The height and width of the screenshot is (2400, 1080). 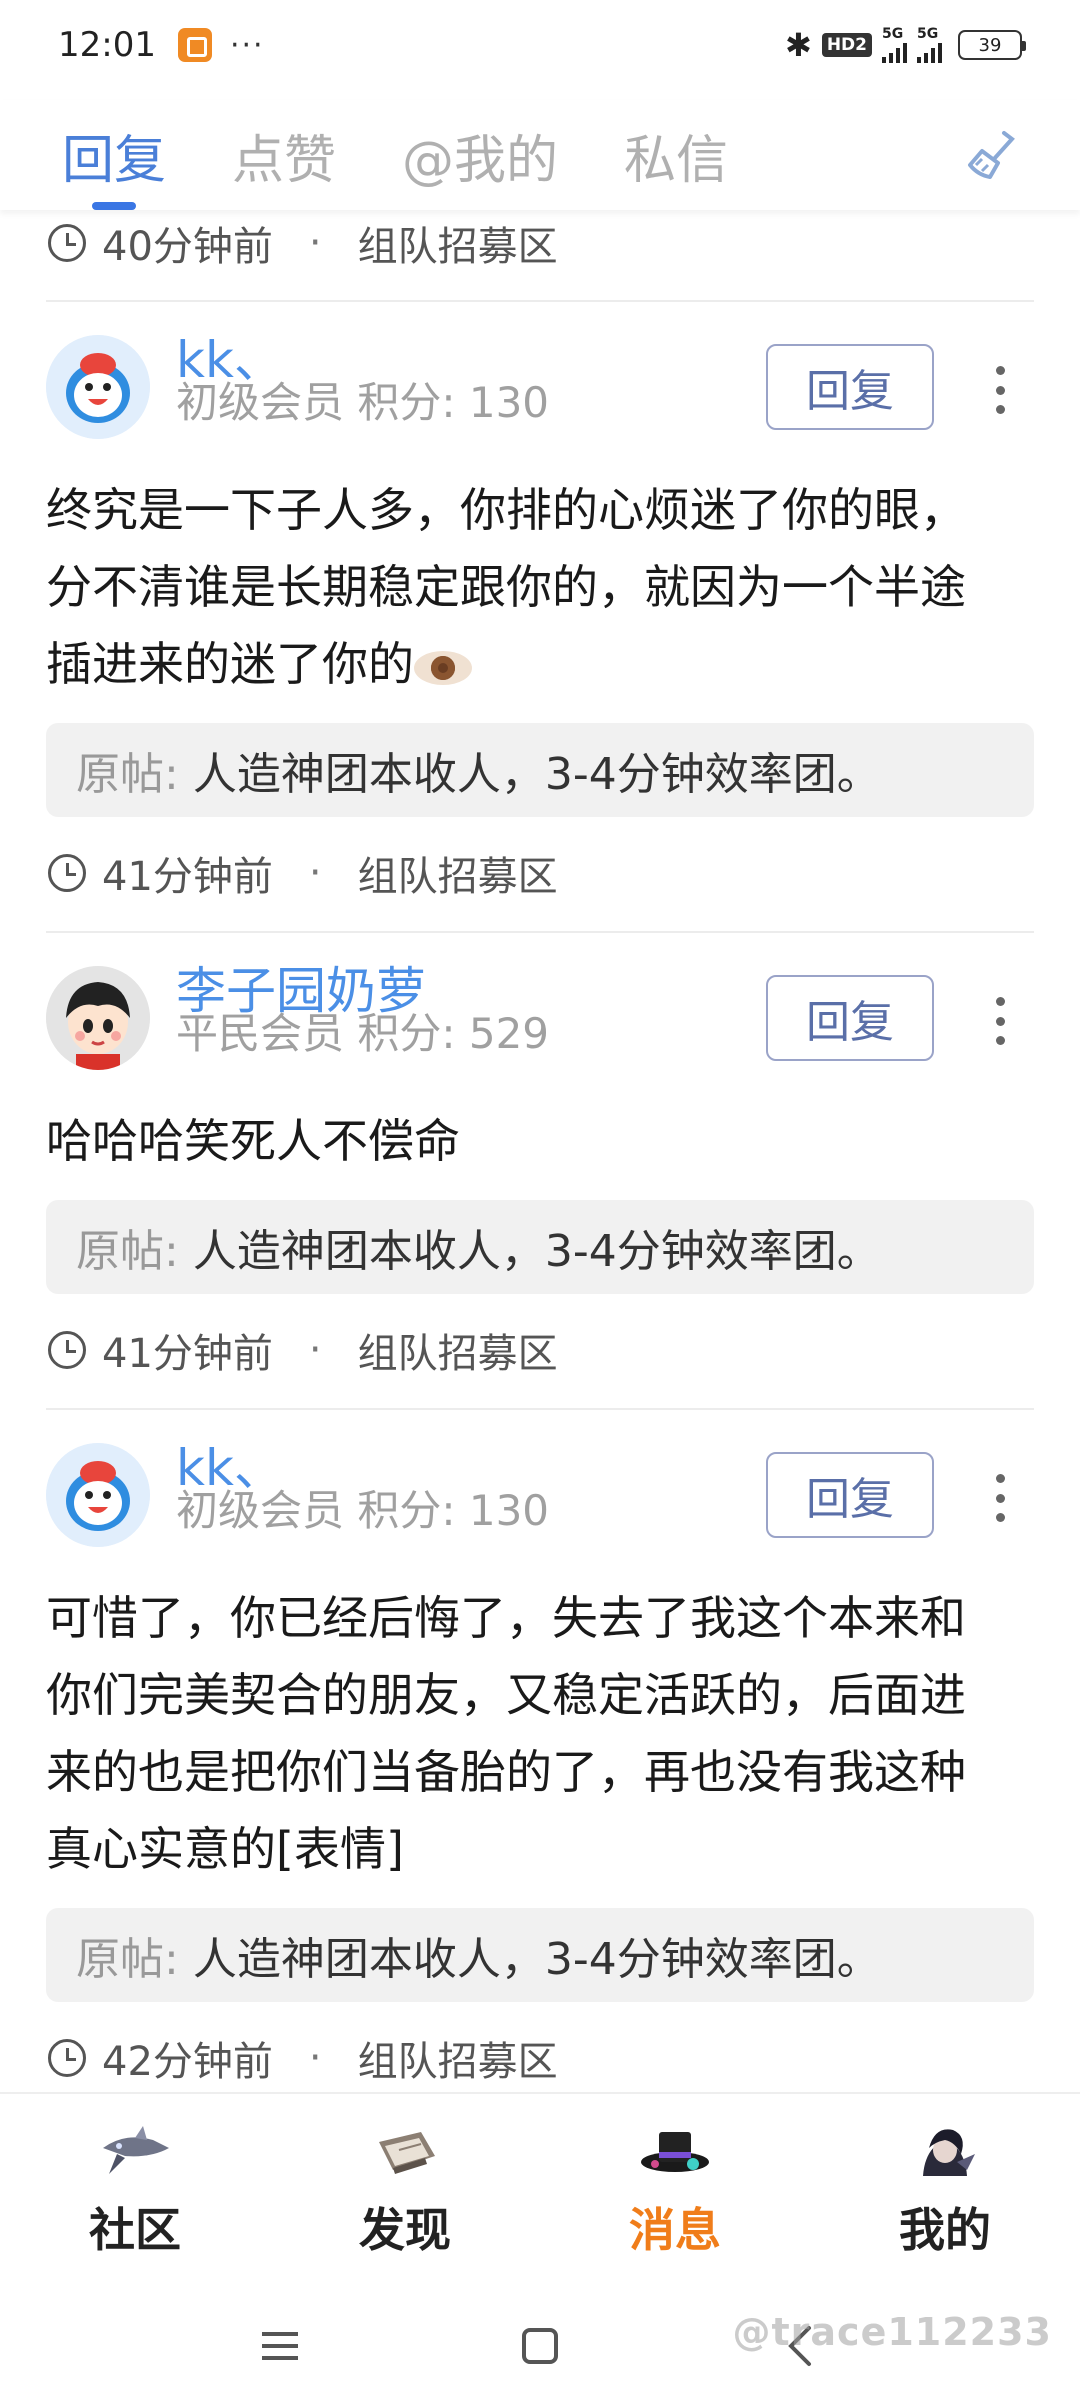 I want to click on home-square-icon, so click(x=540, y=2346).